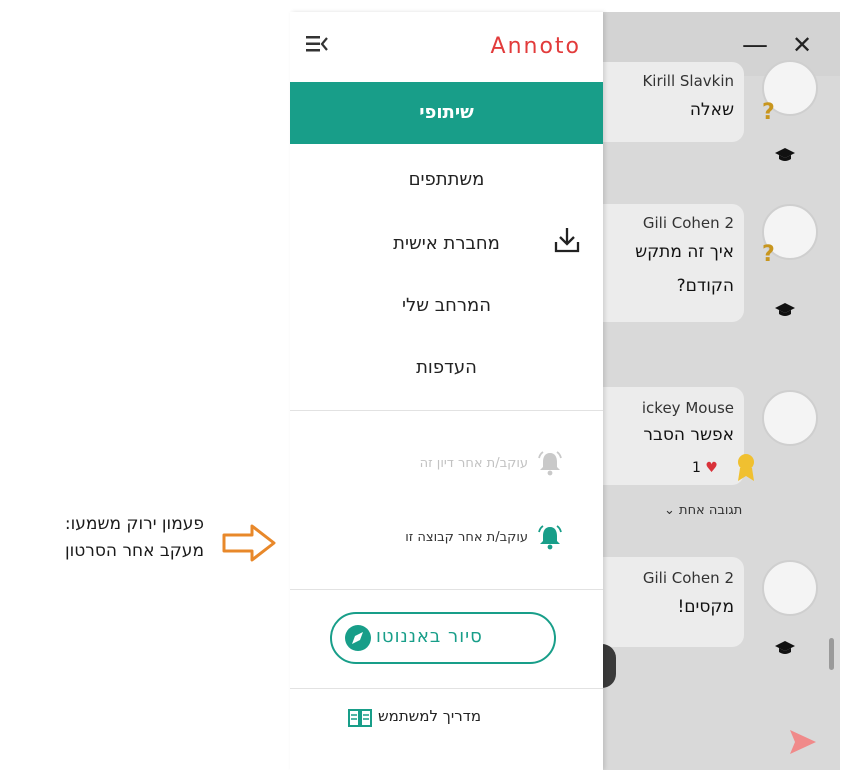  I want to click on follow-discussion-label: עוקב/ת אחר דיון זה, so click(474, 463).